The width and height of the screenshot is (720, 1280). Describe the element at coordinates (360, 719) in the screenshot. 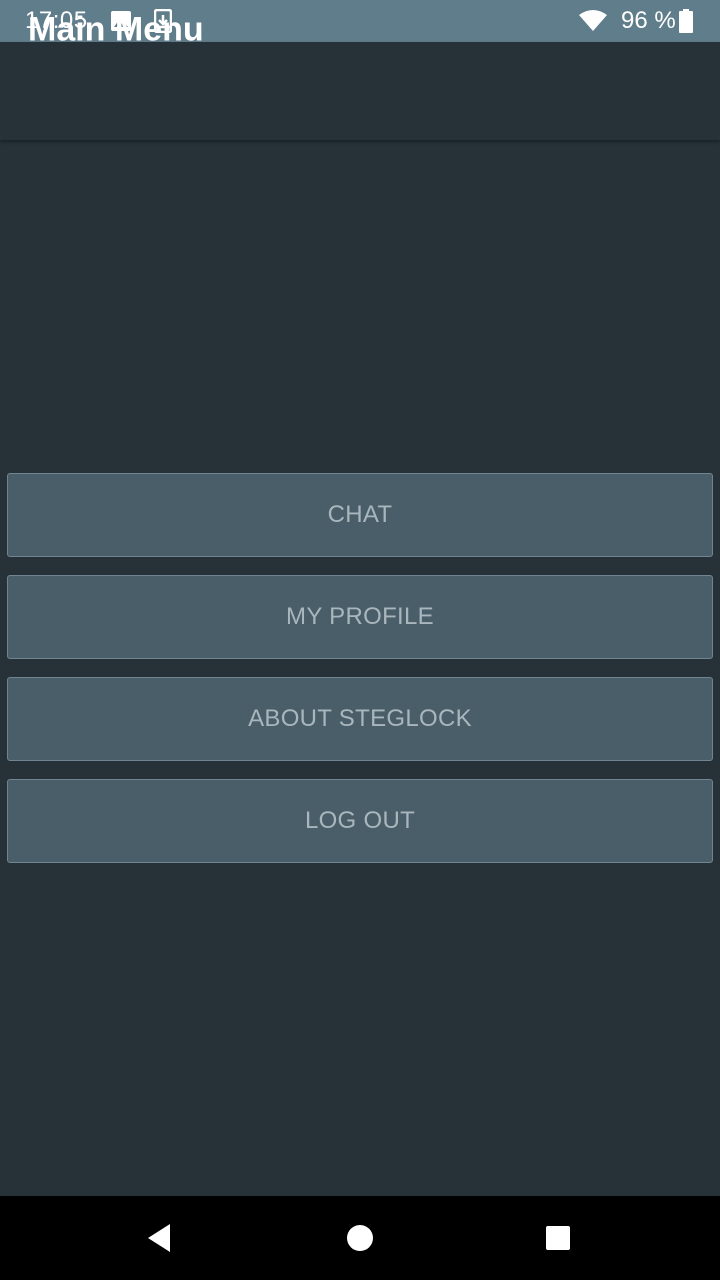

I see `about-steglock-button: ABOUT STEGLOCK` at that location.